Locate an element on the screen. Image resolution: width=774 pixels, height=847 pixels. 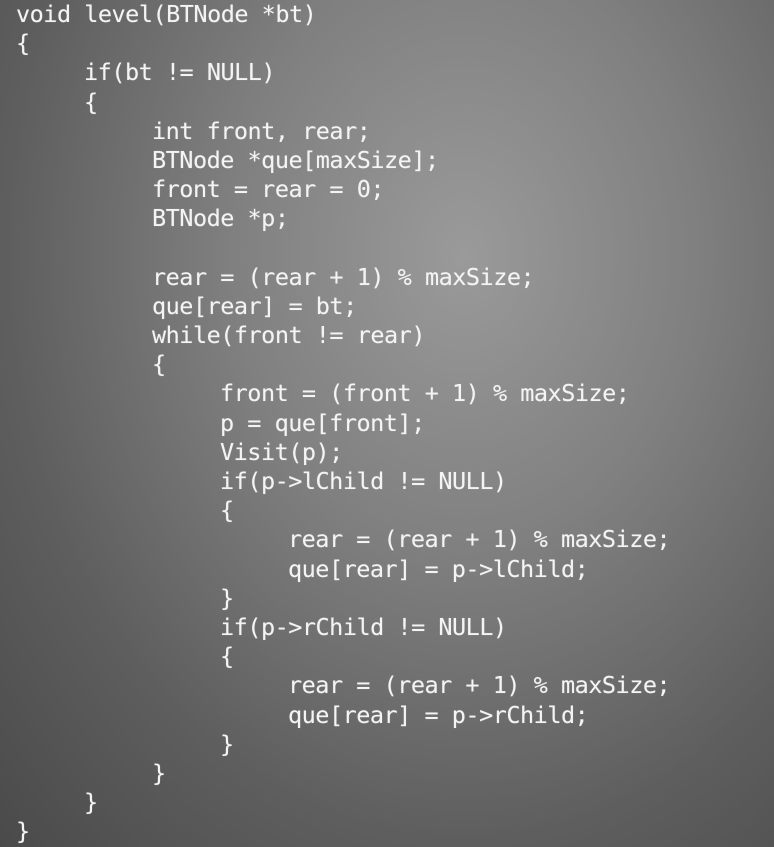
code-line: BTNode *p; is located at coordinates (220, 218).